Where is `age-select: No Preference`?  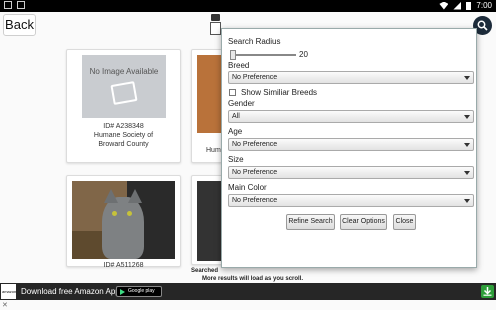
age-select: No Preference is located at coordinates (351, 144).